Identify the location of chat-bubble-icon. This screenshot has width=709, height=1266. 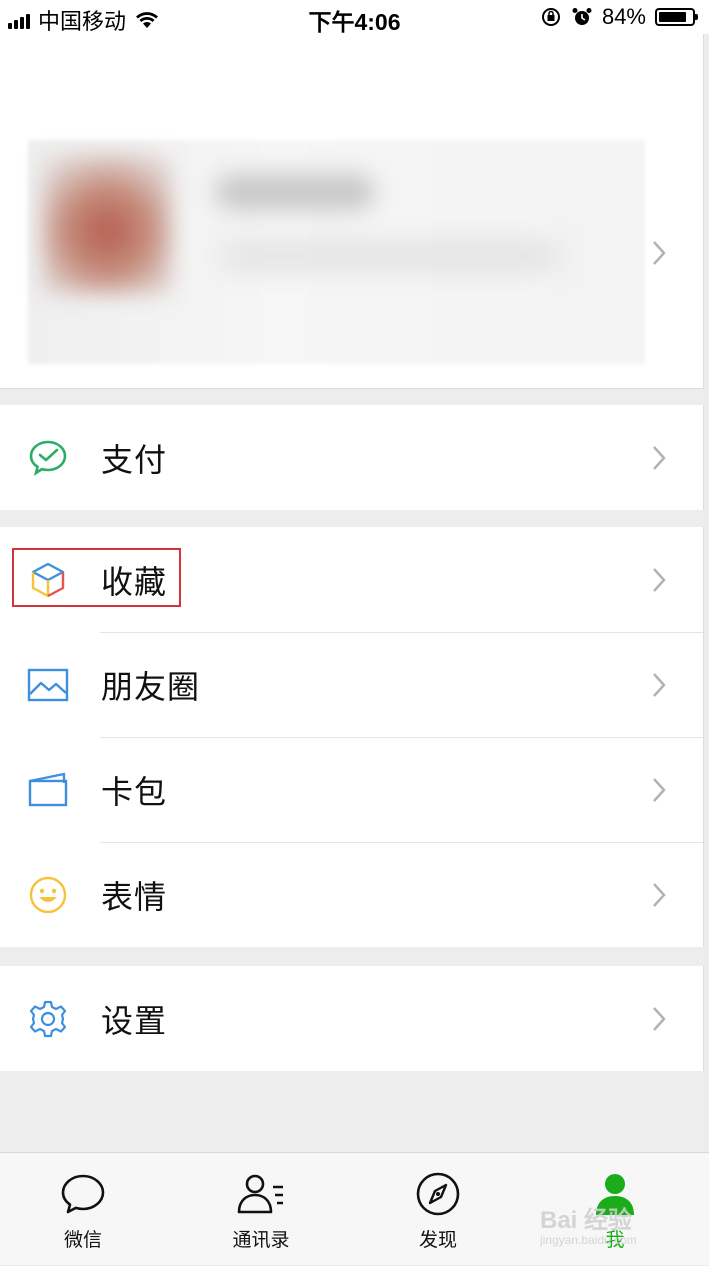
(83, 1194).